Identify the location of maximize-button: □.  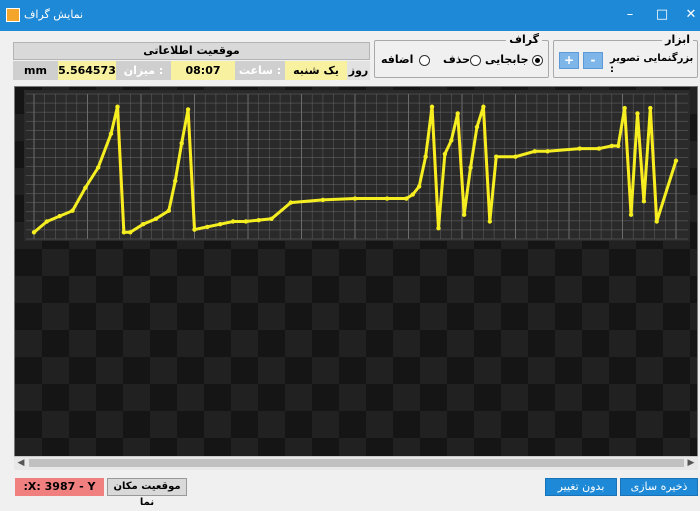
(662, 15).